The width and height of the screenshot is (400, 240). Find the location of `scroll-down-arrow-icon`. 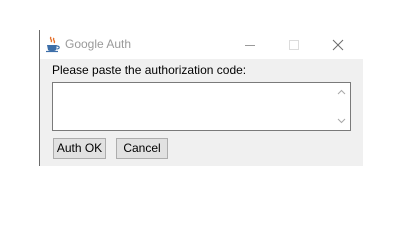

scroll-down-arrow-icon is located at coordinates (341, 121).